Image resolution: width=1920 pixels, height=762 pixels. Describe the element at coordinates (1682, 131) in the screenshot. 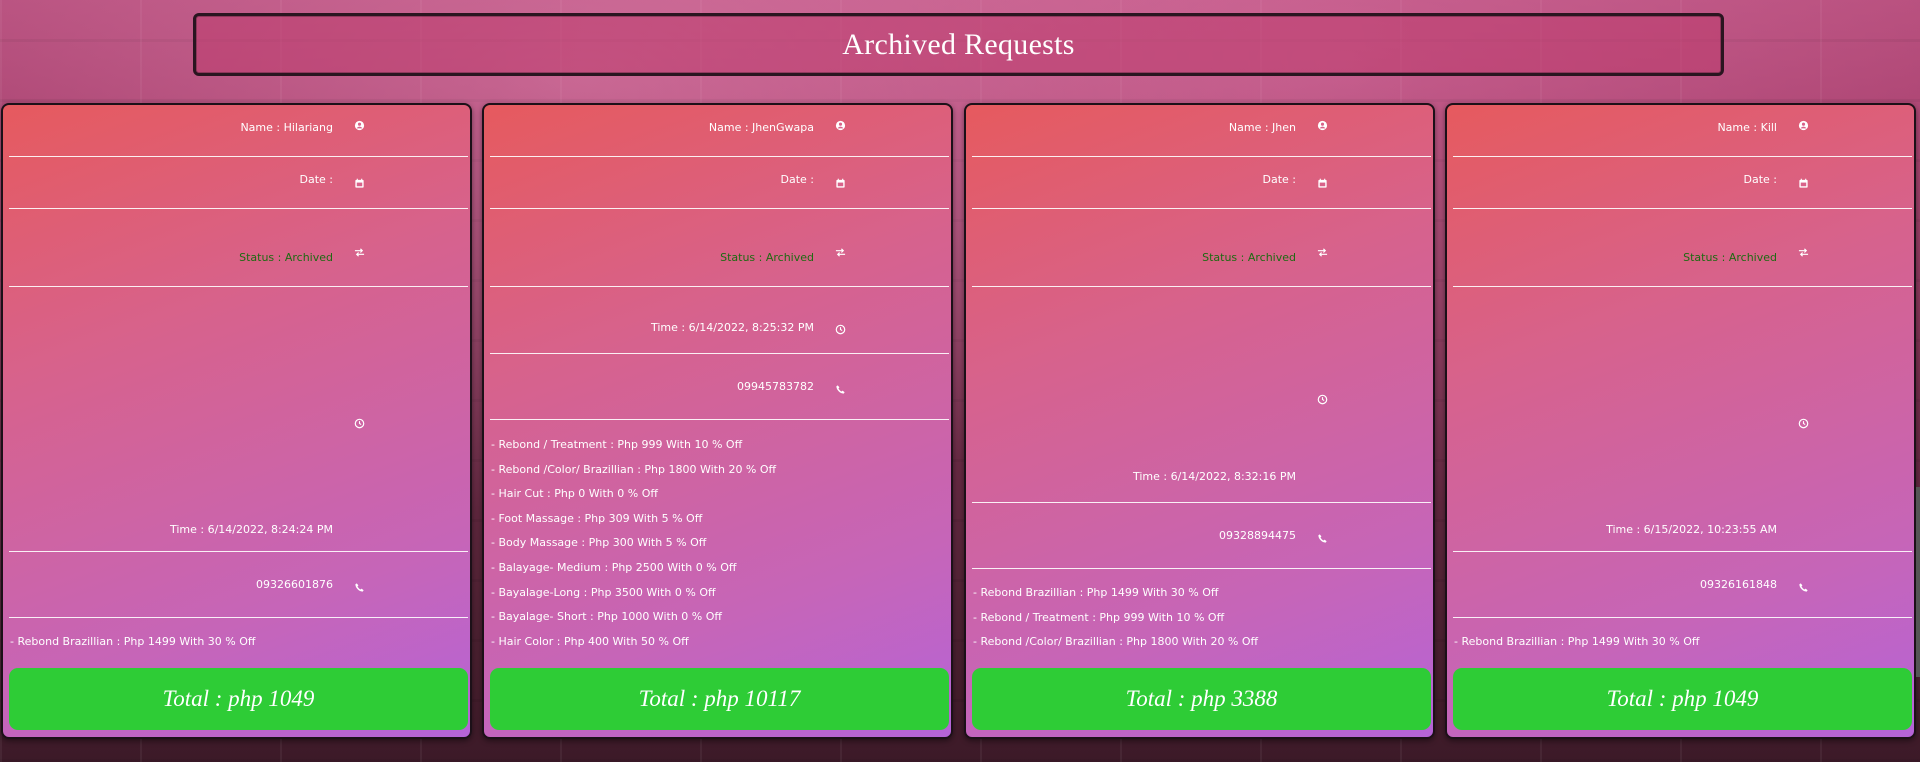

I see `name-row: Name : Kill` at that location.